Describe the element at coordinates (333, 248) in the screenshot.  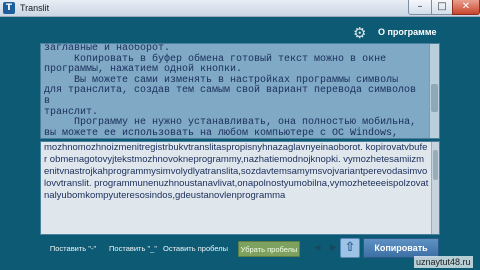
I see `arrow-right-icon: ▸` at that location.